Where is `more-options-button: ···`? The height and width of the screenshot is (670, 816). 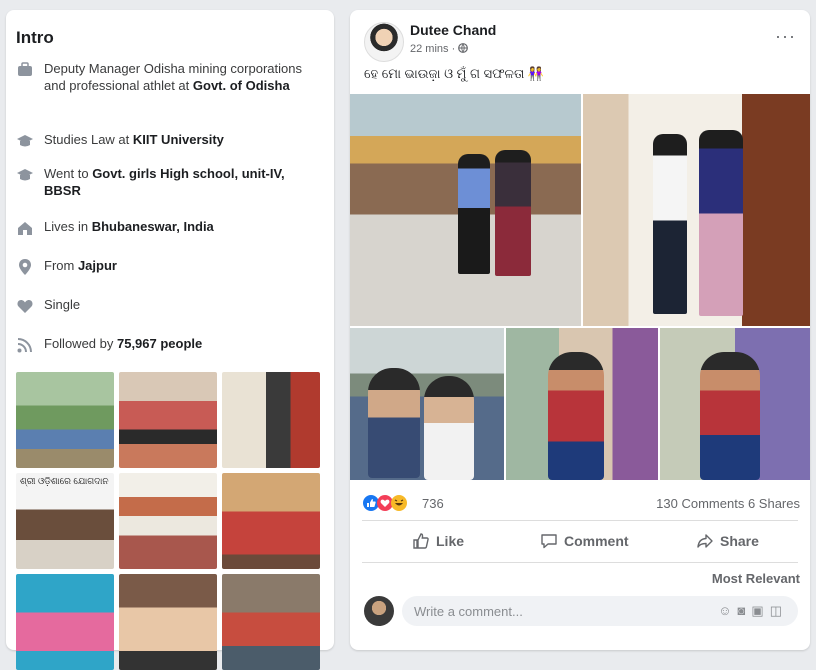 more-options-button: ··· is located at coordinates (785, 36).